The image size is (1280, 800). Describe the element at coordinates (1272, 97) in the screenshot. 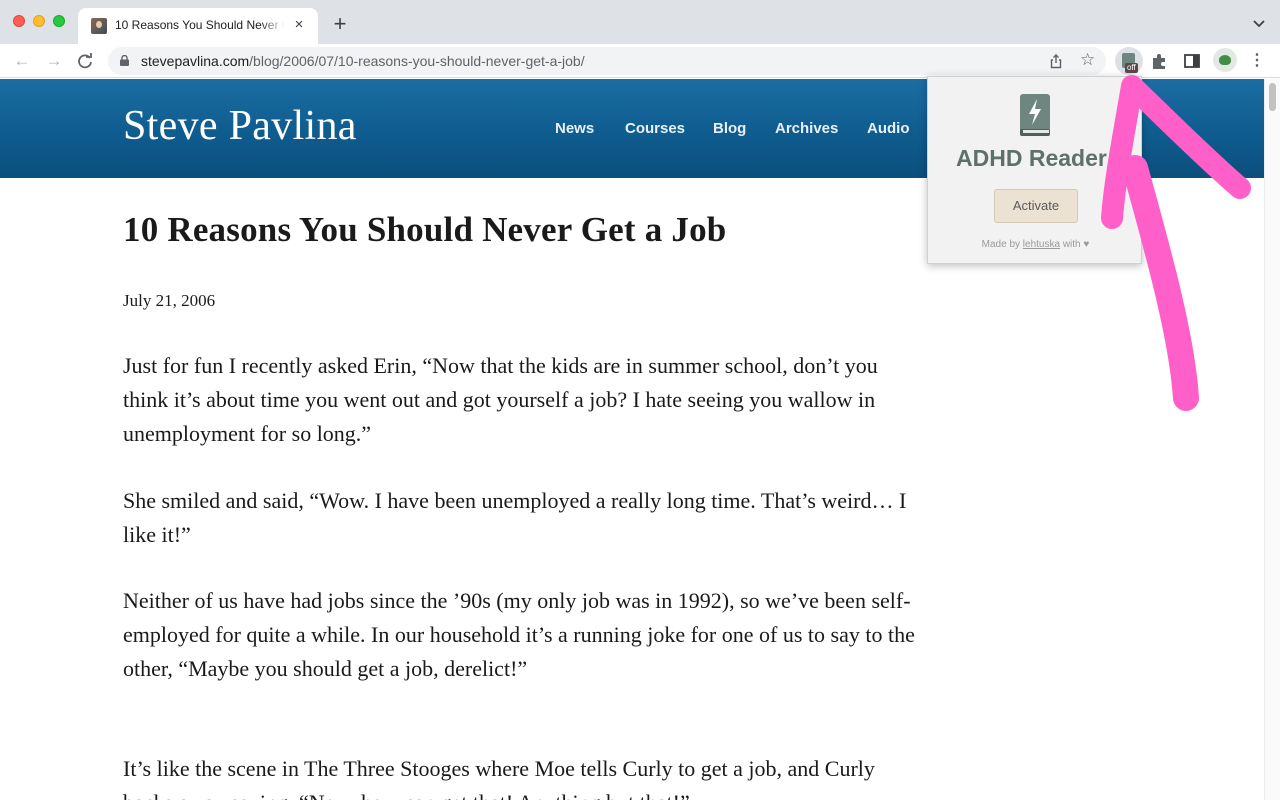

I see `scrollbar-thumb` at that location.